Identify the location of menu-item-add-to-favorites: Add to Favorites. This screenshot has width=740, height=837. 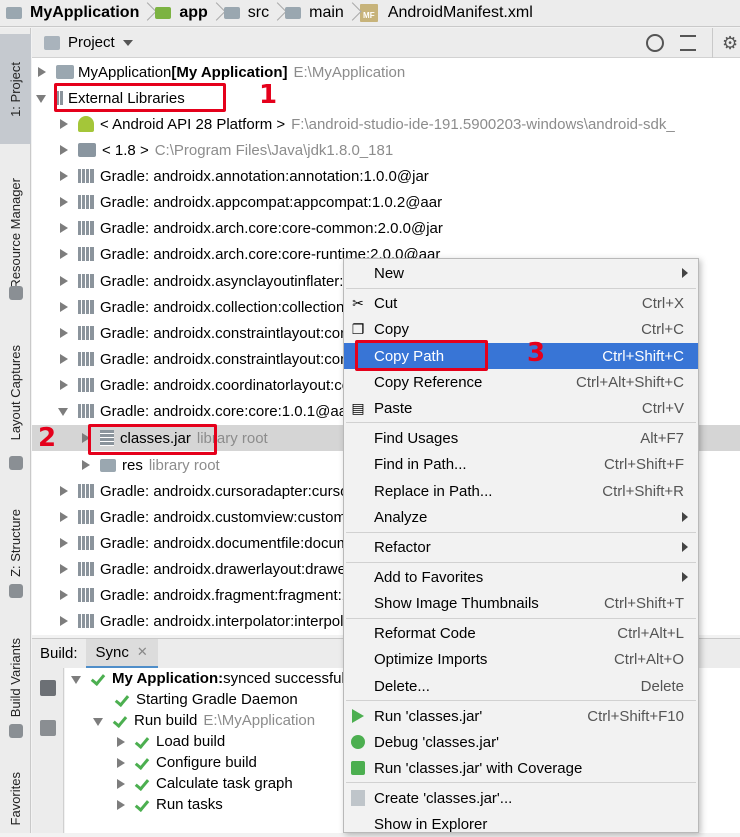
(521, 577).